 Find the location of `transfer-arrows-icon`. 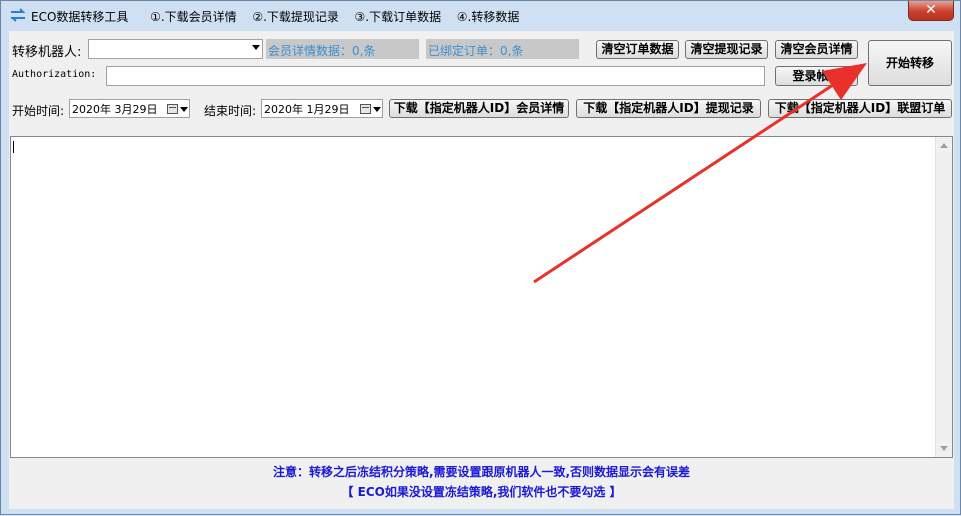

transfer-arrows-icon is located at coordinates (18, 15).